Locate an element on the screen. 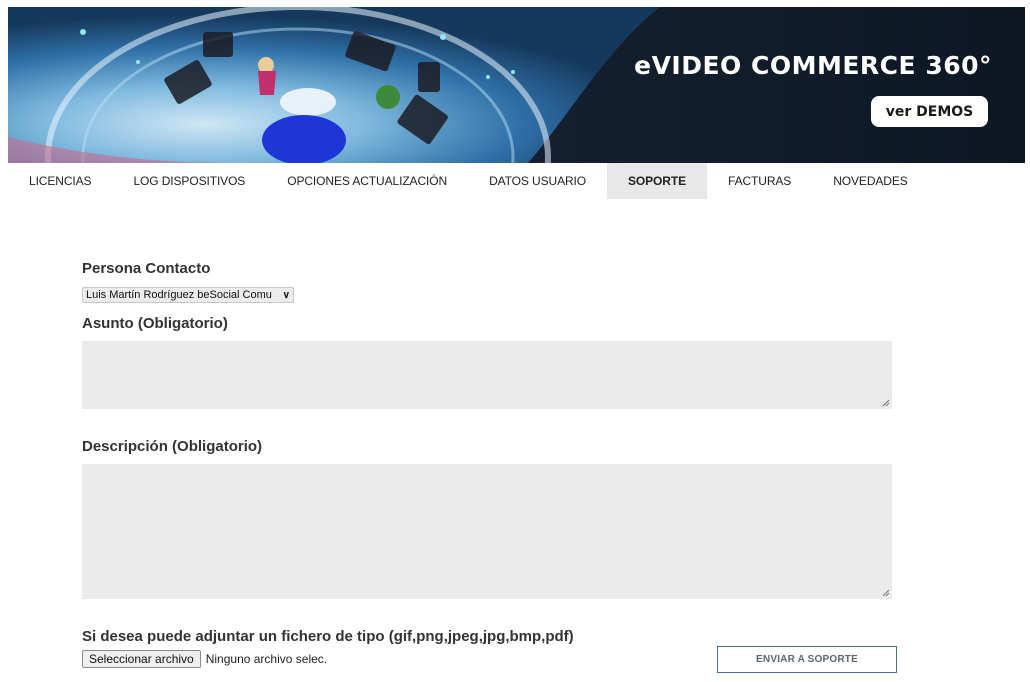 The height and width of the screenshot is (682, 1030). choose-file-button: Seleccionar archivo is located at coordinates (141, 659).